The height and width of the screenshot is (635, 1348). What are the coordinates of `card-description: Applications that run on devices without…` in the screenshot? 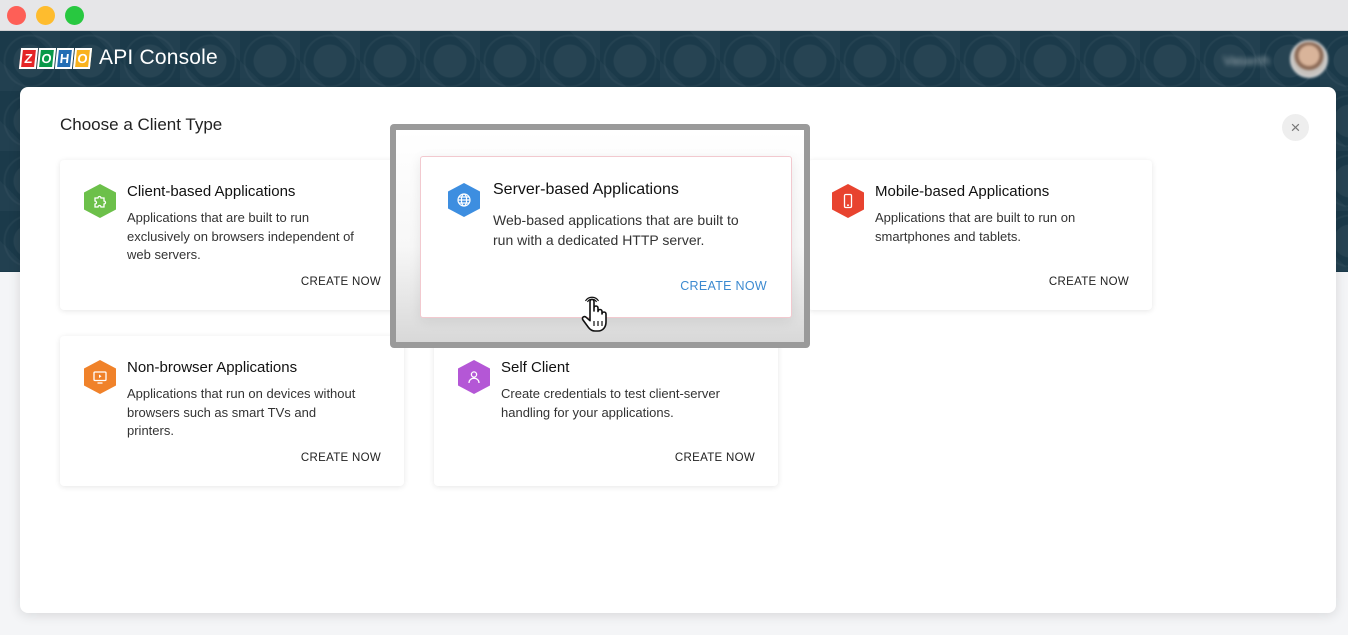 It's located at (241, 412).